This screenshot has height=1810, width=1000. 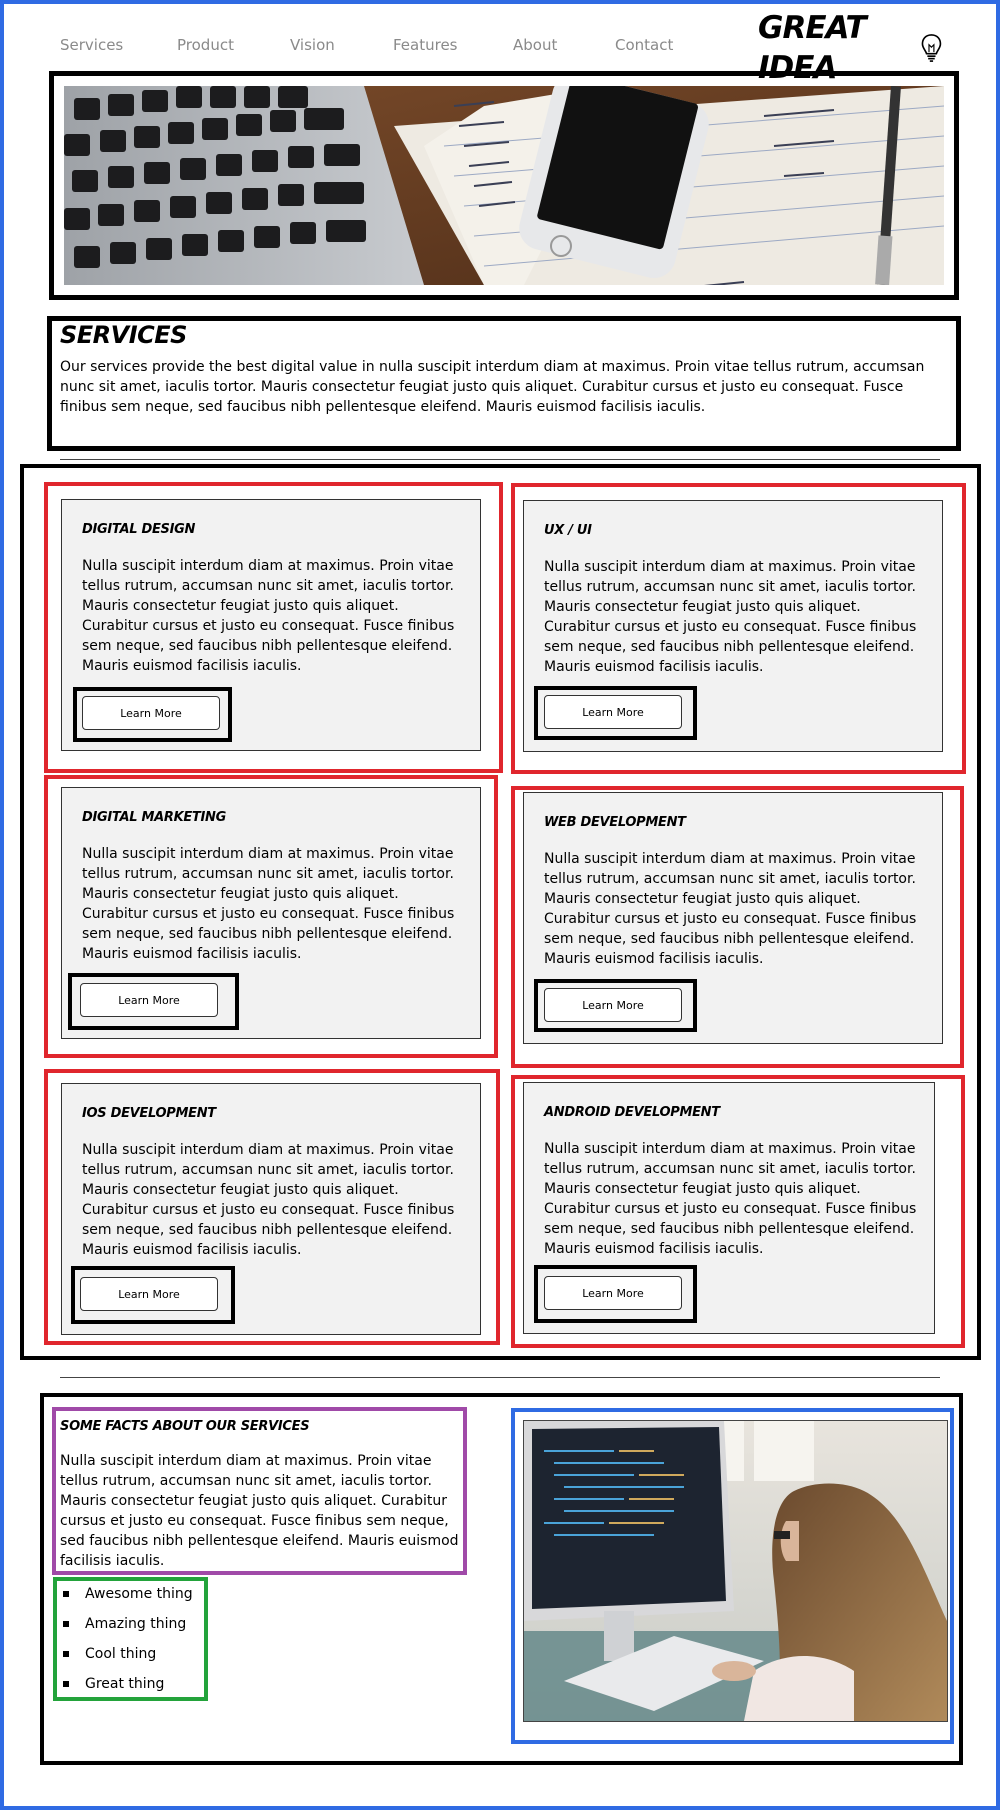 I want to click on facts-photo-block, so click(x=732, y=1576).